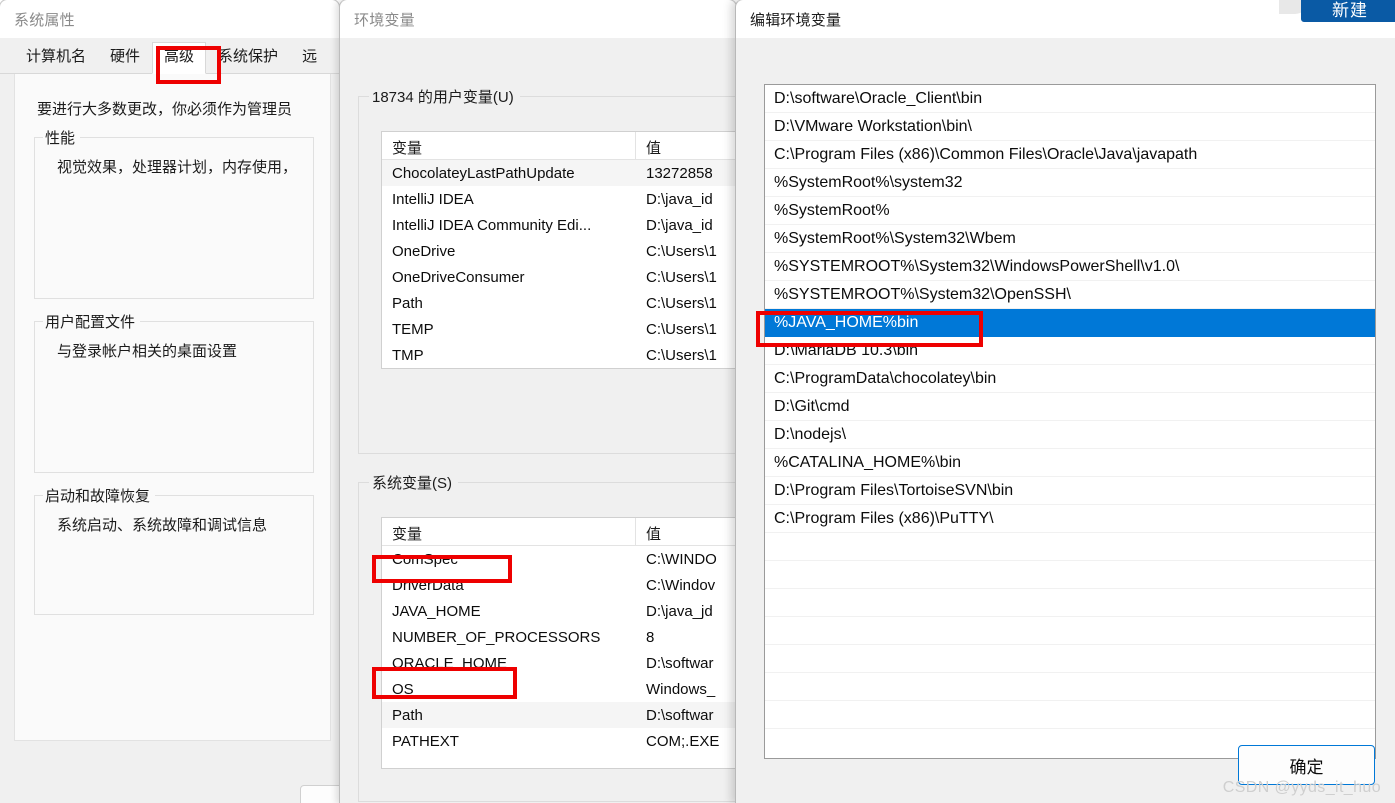  What do you see at coordinates (1301, 787) in the screenshot?
I see `csdn-watermark: CSDN @yyds_it_huo` at bounding box center [1301, 787].